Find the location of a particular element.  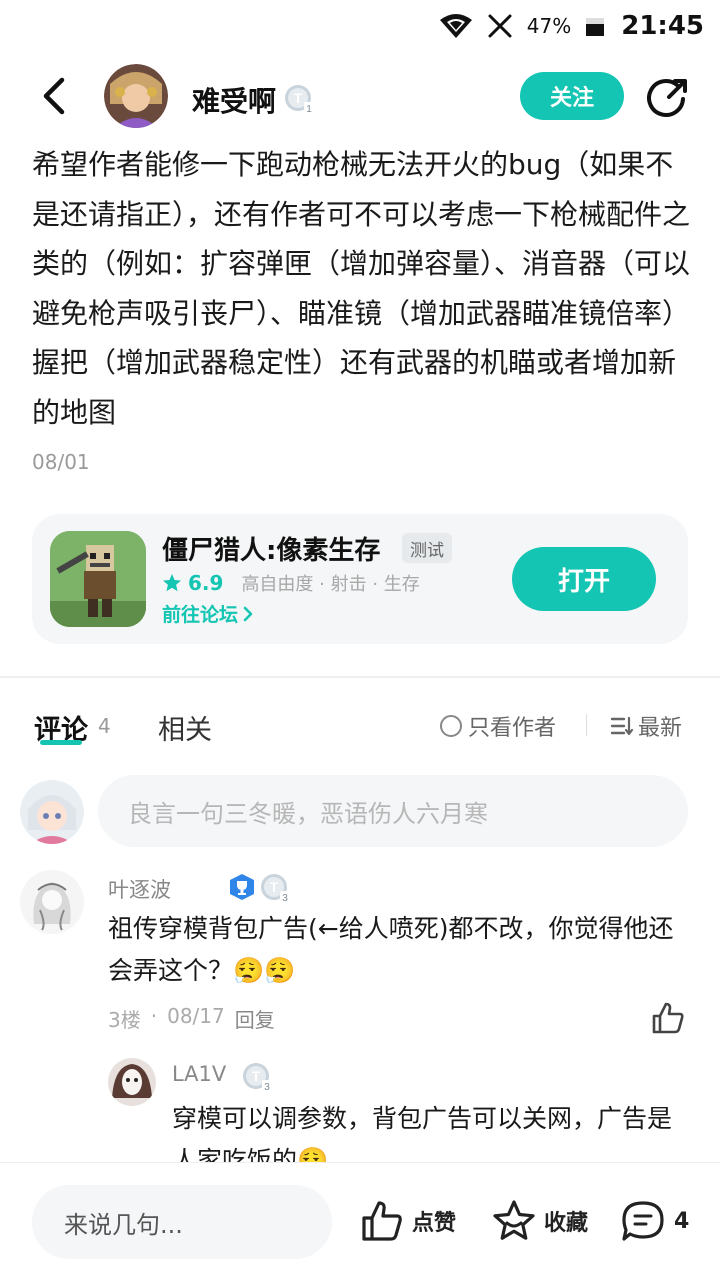

comment-count: 4 is located at coordinates (682, 1221).